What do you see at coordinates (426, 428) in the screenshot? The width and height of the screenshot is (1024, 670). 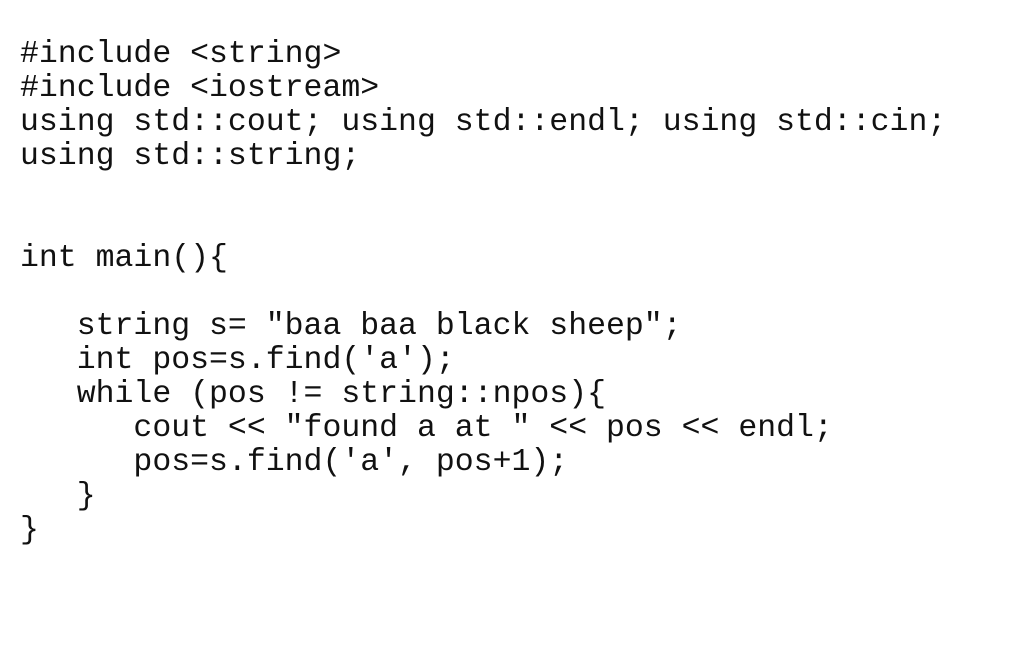 I see `code-line: cout << "found a at " << pos << endl;` at bounding box center [426, 428].